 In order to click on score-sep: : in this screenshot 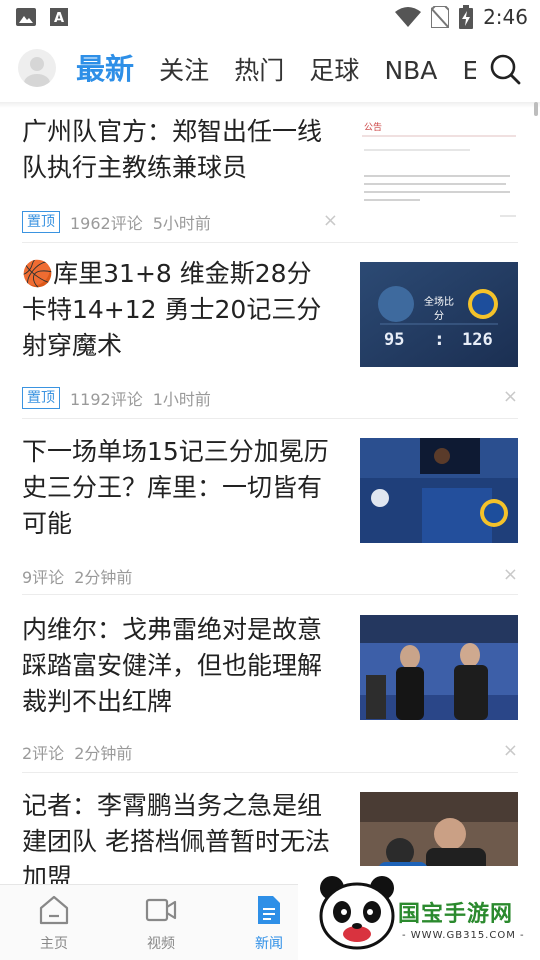, I will do `click(439, 340)`.